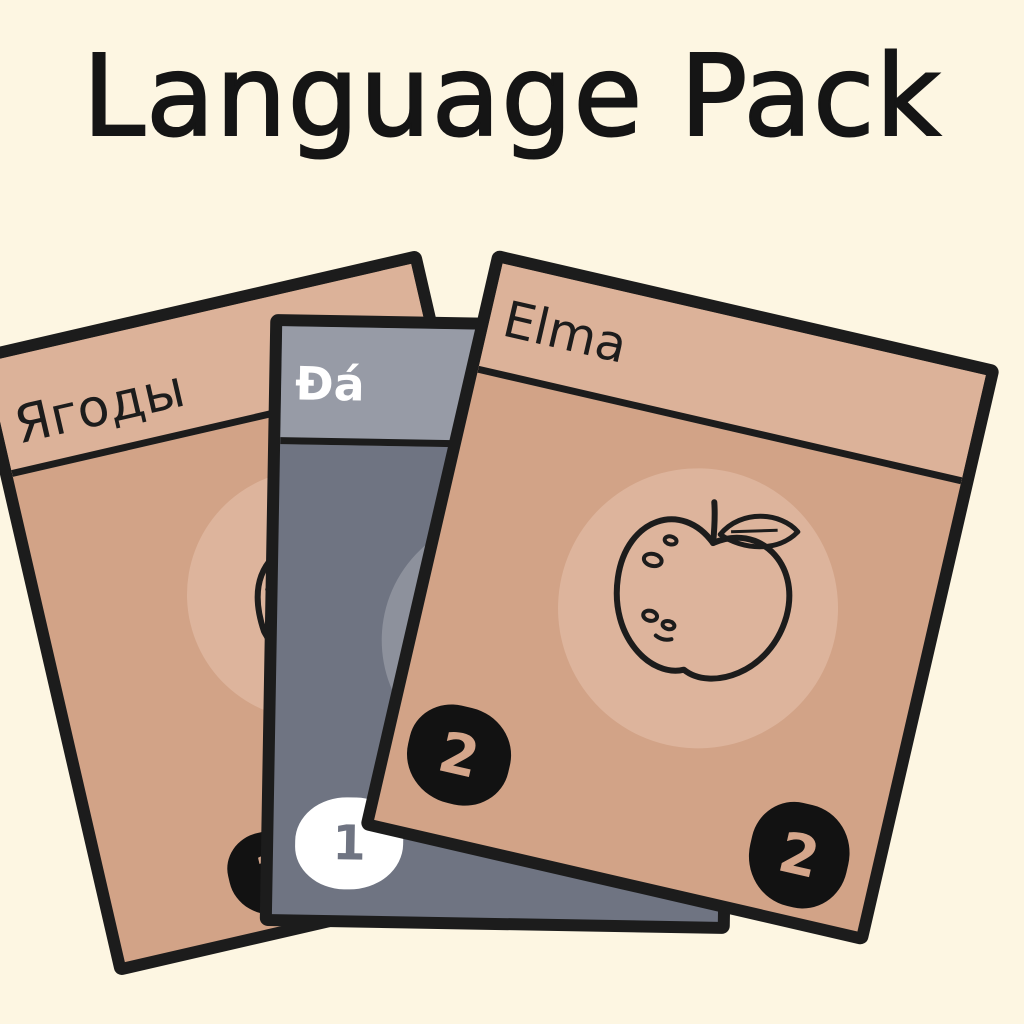 The image size is (1024, 1024). What do you see at coordinates (565, 332) in the screenshot?
I see `card-word: Elma` at bounding box center [565, 332].